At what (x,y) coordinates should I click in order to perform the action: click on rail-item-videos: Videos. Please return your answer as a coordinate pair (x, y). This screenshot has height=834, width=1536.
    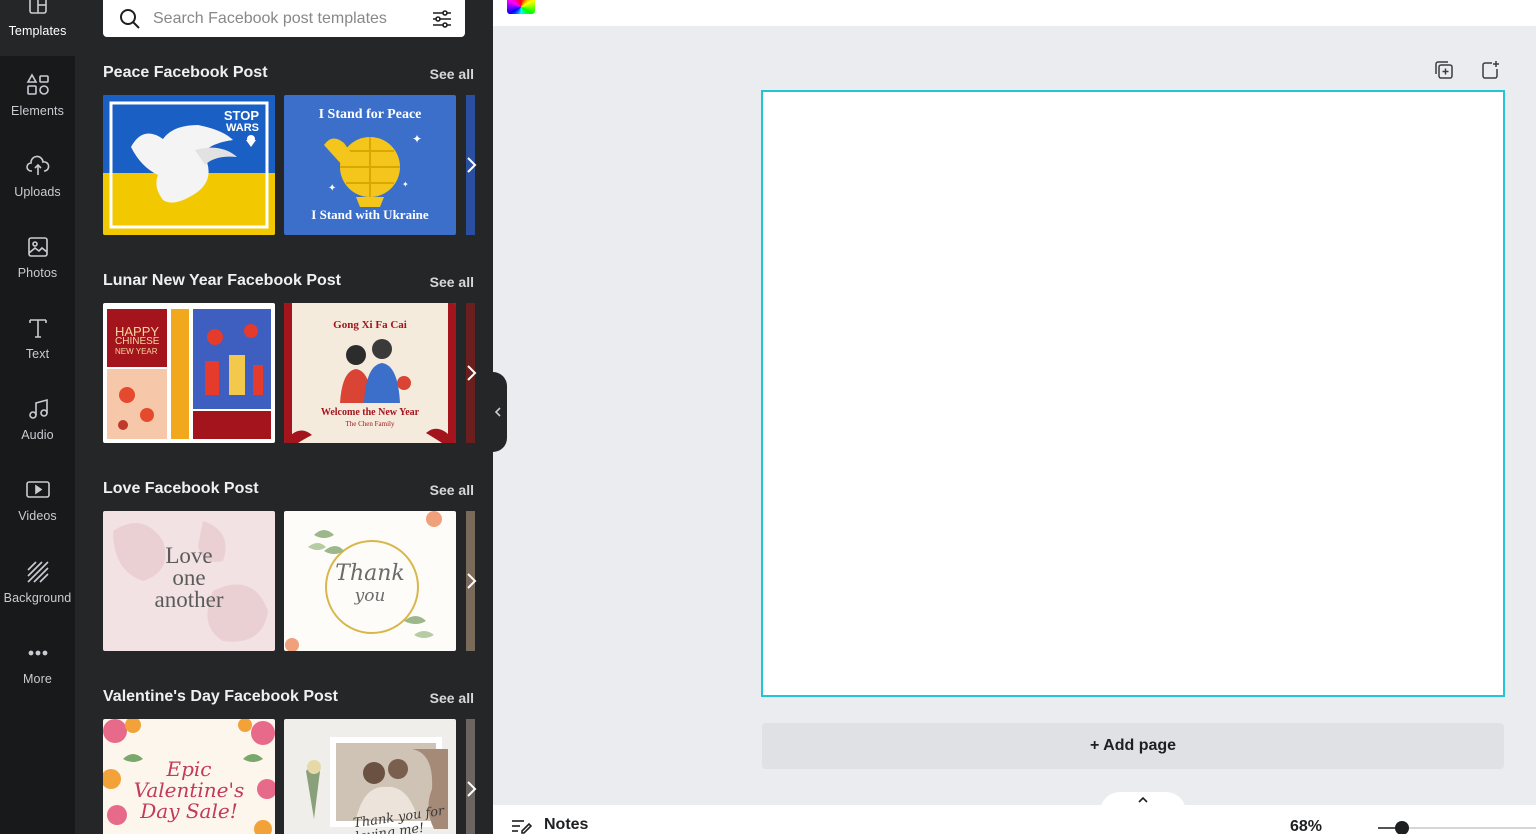
    Looking at the image, I should click on (37, 502).